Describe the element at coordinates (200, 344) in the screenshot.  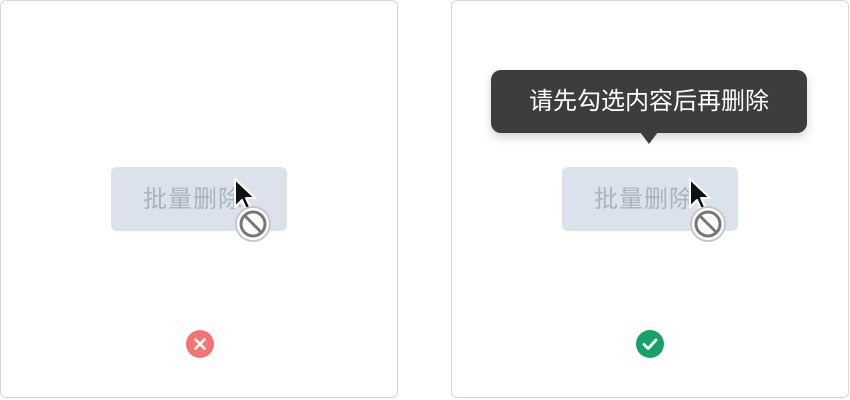
I see `error-x-icon` at that location.